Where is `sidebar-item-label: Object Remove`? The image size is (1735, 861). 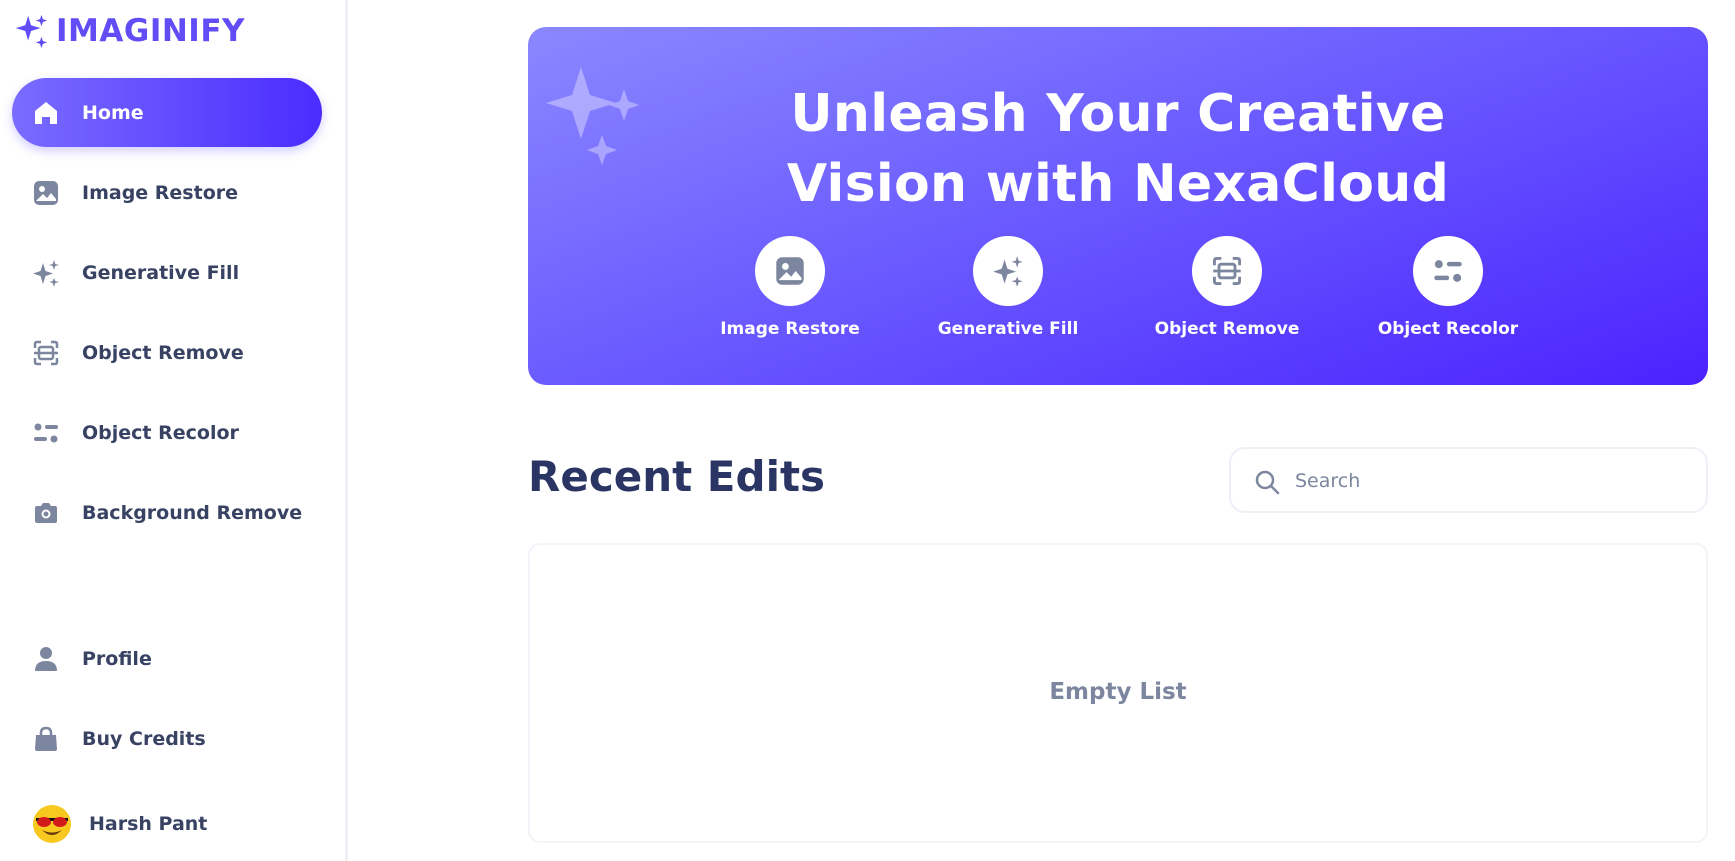
sidebar-item-label: Object Remove is located at coordinates (163, 352).